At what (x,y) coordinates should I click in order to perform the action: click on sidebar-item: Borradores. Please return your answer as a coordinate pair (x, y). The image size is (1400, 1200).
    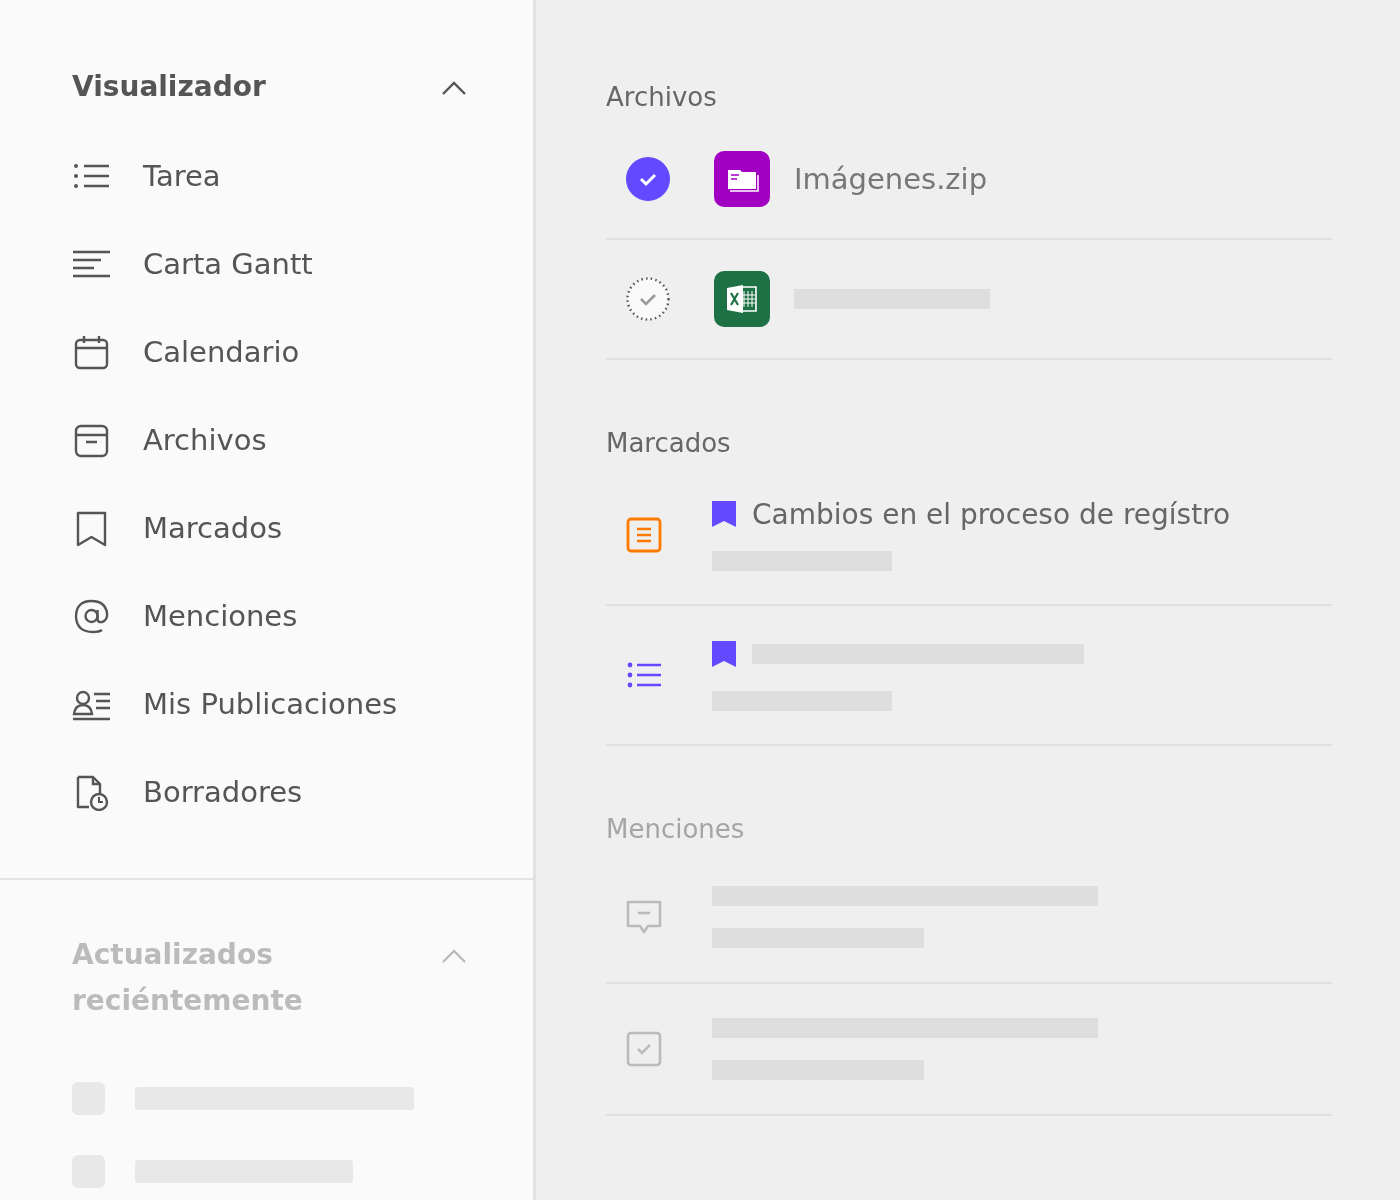
    Looking at the image, I should click on (269, 792).